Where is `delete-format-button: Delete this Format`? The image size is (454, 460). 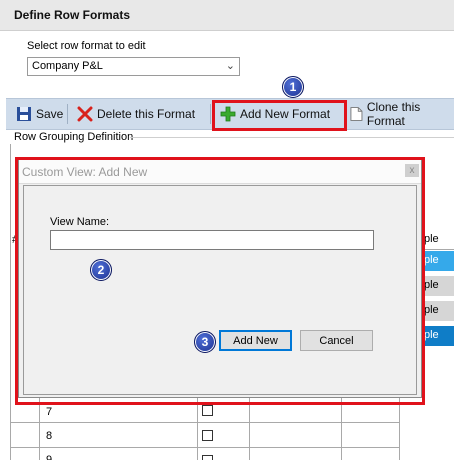 delete-format-button: Delete this Format is located at coordinates (136, 114).